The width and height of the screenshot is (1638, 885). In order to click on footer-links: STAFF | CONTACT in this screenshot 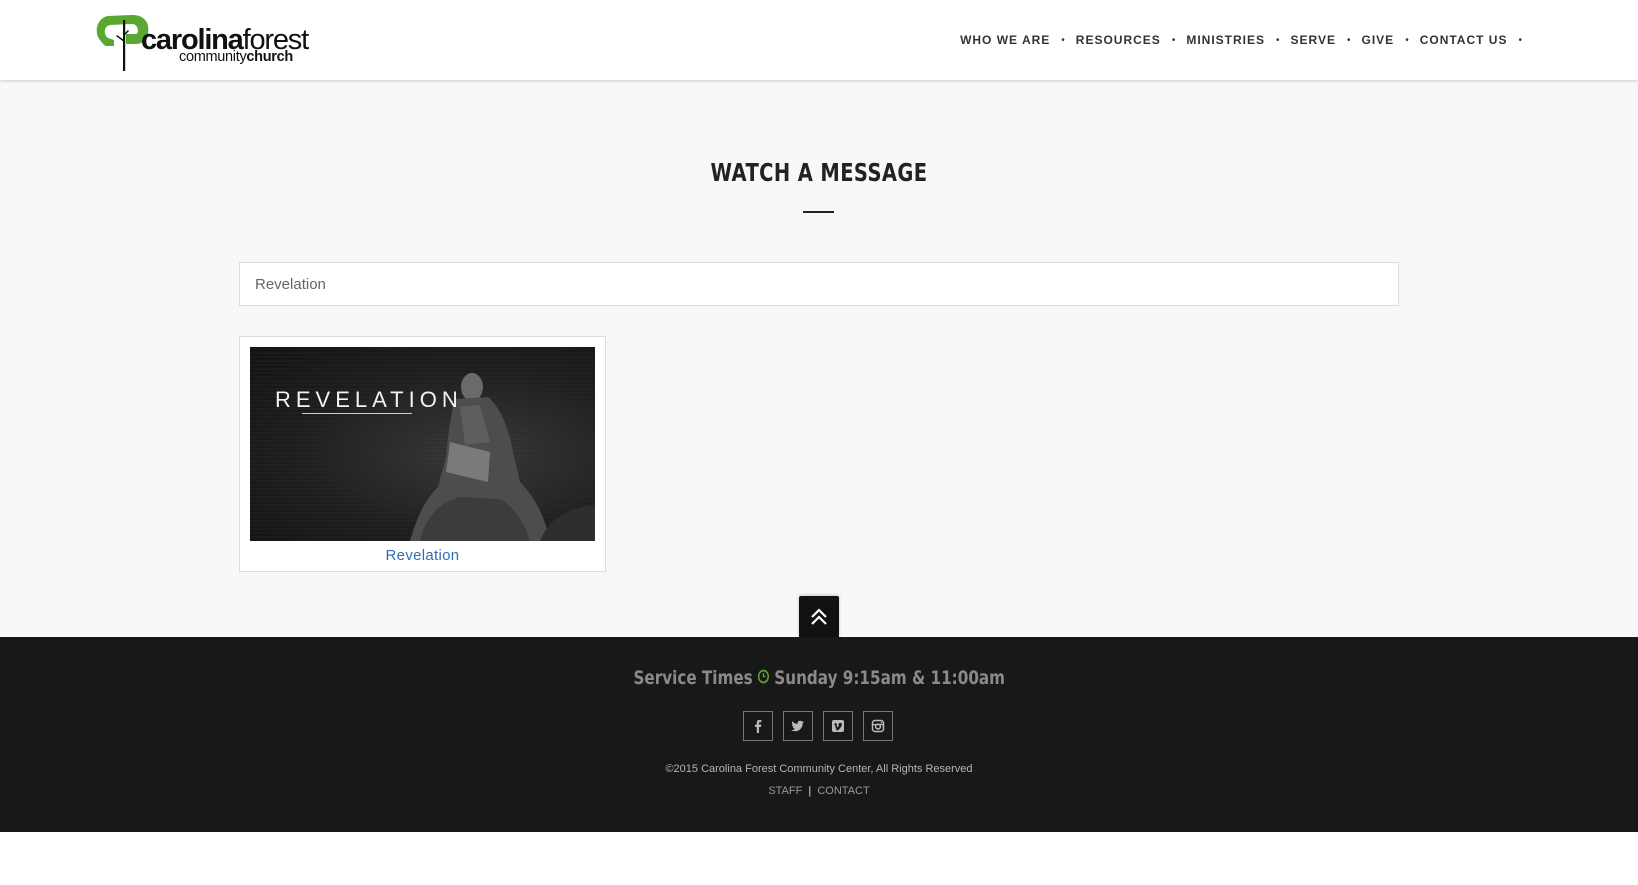, I will do `click(819, 791)`.